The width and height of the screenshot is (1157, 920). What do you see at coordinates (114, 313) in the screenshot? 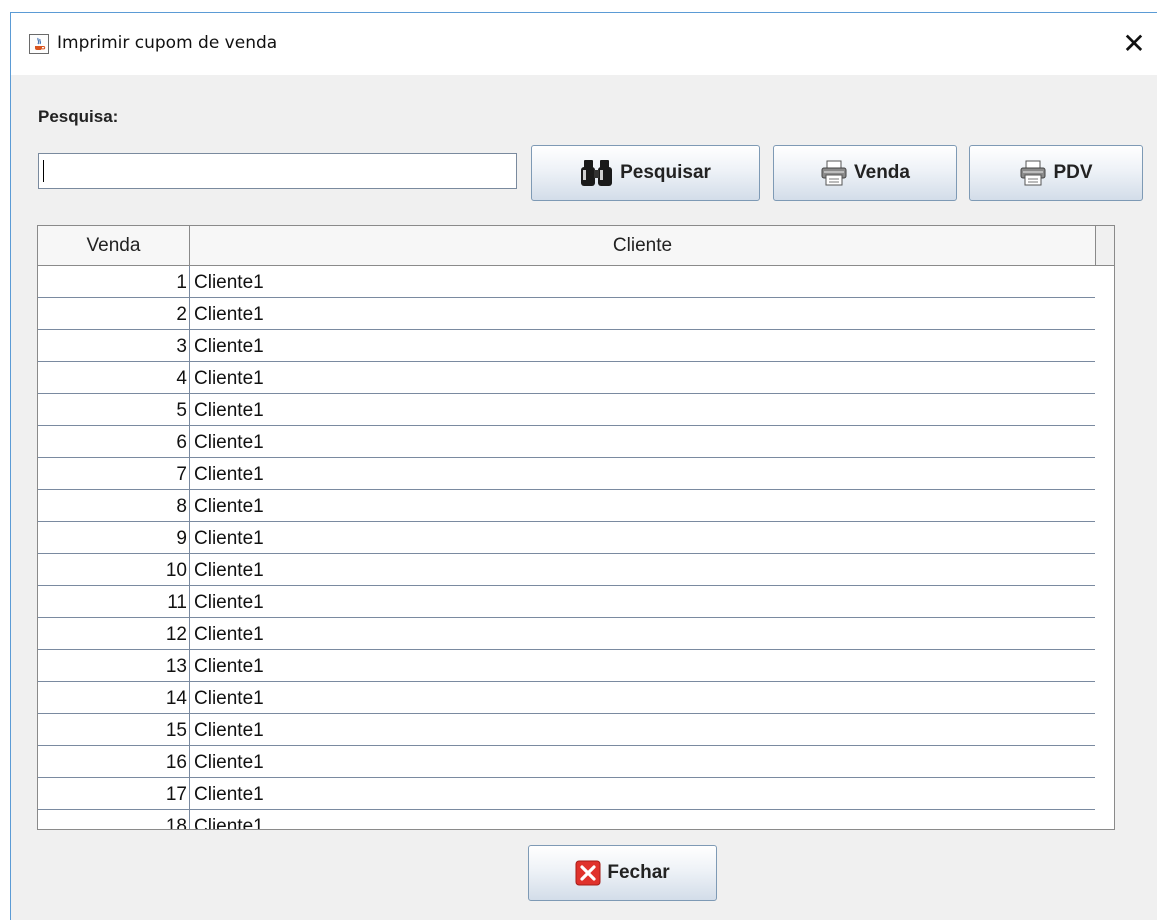
I see `cell-venda: 2` at bounding box center [114, 313].